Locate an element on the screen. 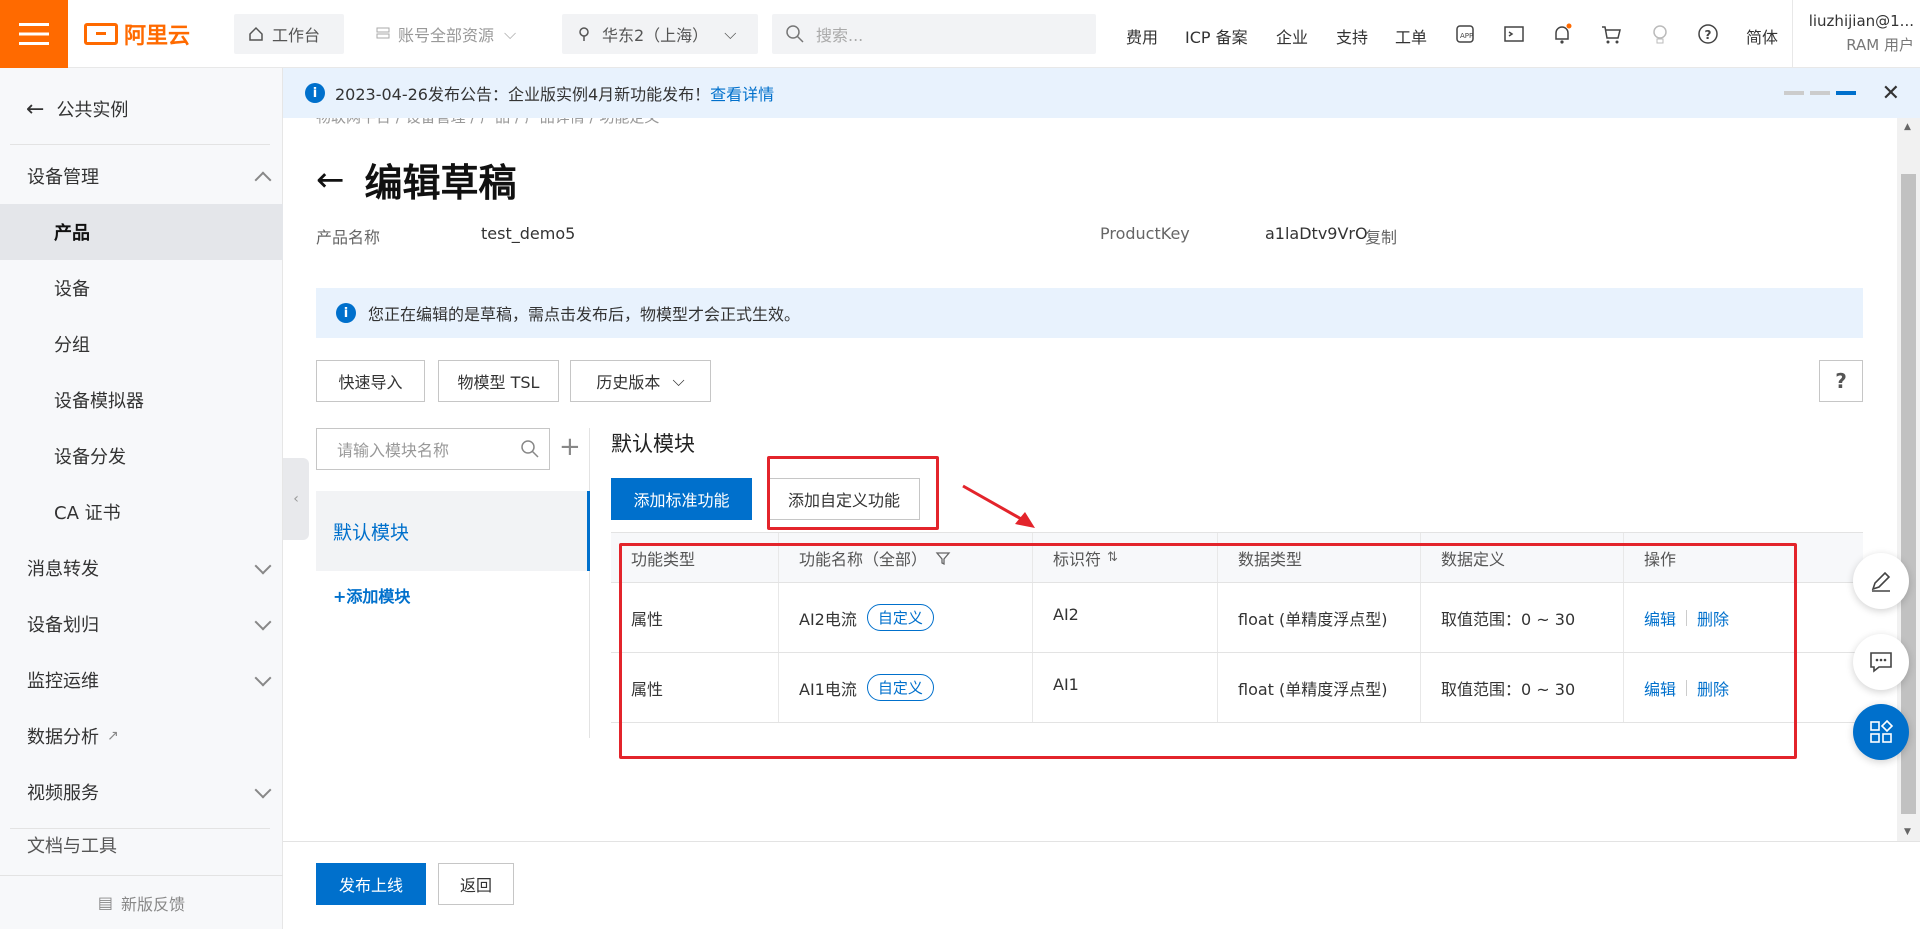 The image size is (1920, 929). apps-grid-icon is located at coordinates (1882, 731).